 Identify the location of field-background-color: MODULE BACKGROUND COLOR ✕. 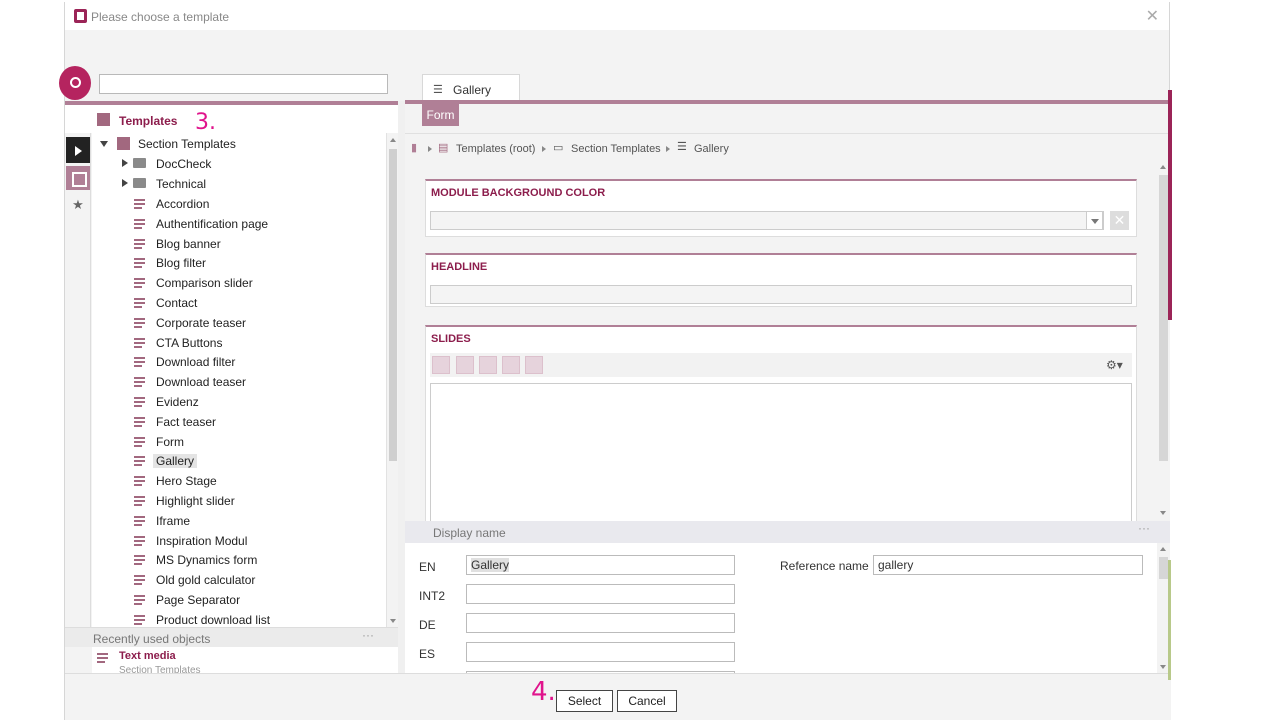
(781, 208).